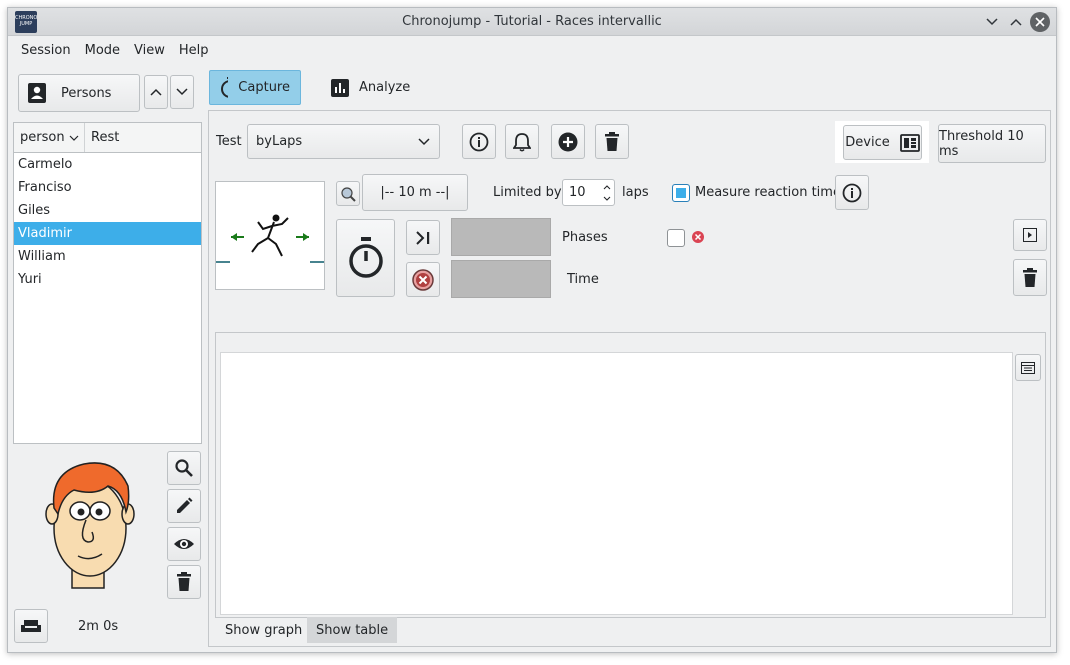  What do you see at coordinates (229, 141) in the screenshot?
I see `test-label: Test` at bounding box center [229, 141].